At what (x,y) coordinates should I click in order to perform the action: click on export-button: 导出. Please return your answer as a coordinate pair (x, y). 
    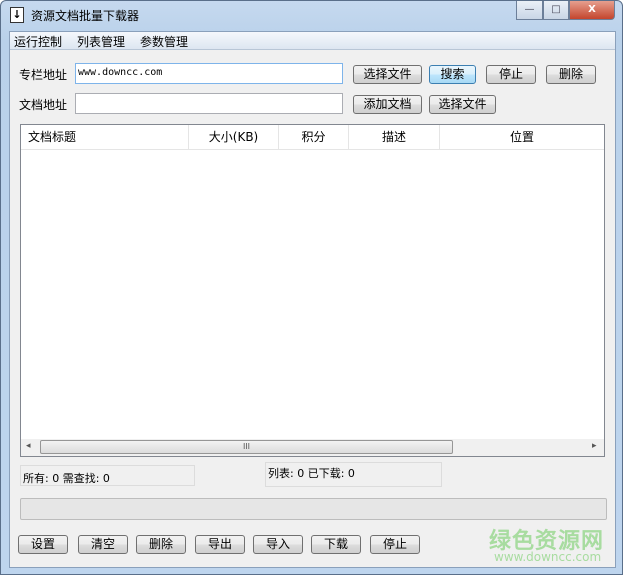
    Looking at the image, I should click on (220, 544).